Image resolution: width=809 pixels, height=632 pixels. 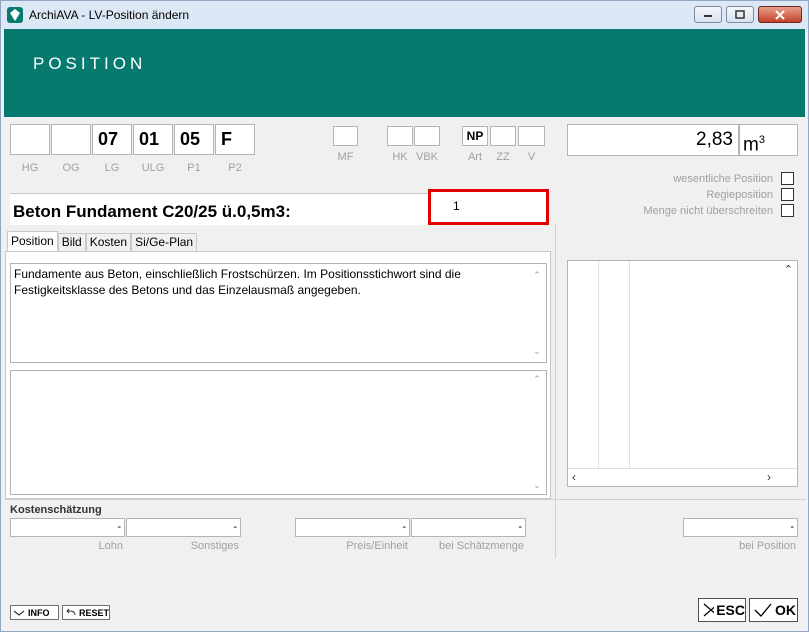 What do you see at coordinates (194, 139) in the screenshot?
I see `p1-field: 05` at bounding box center [194, 139].